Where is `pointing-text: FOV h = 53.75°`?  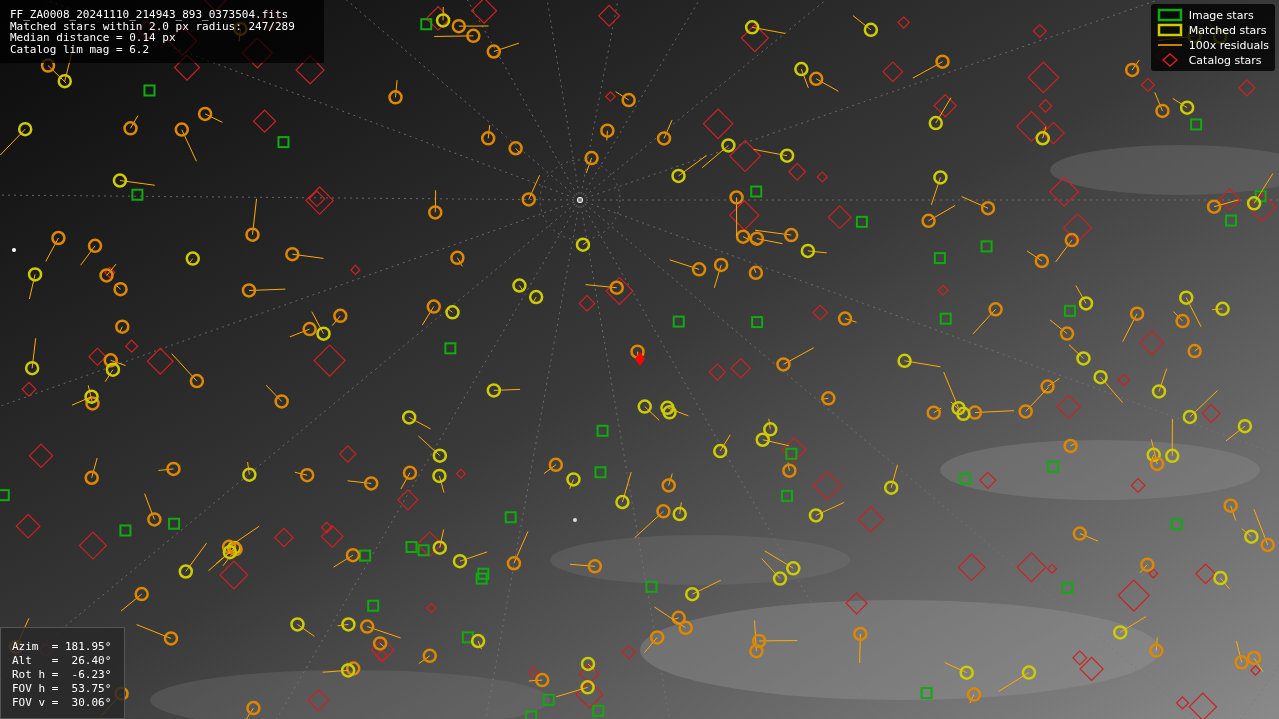 pointing-text: FOV h = 53.75° is located at coordinates (62, 689).